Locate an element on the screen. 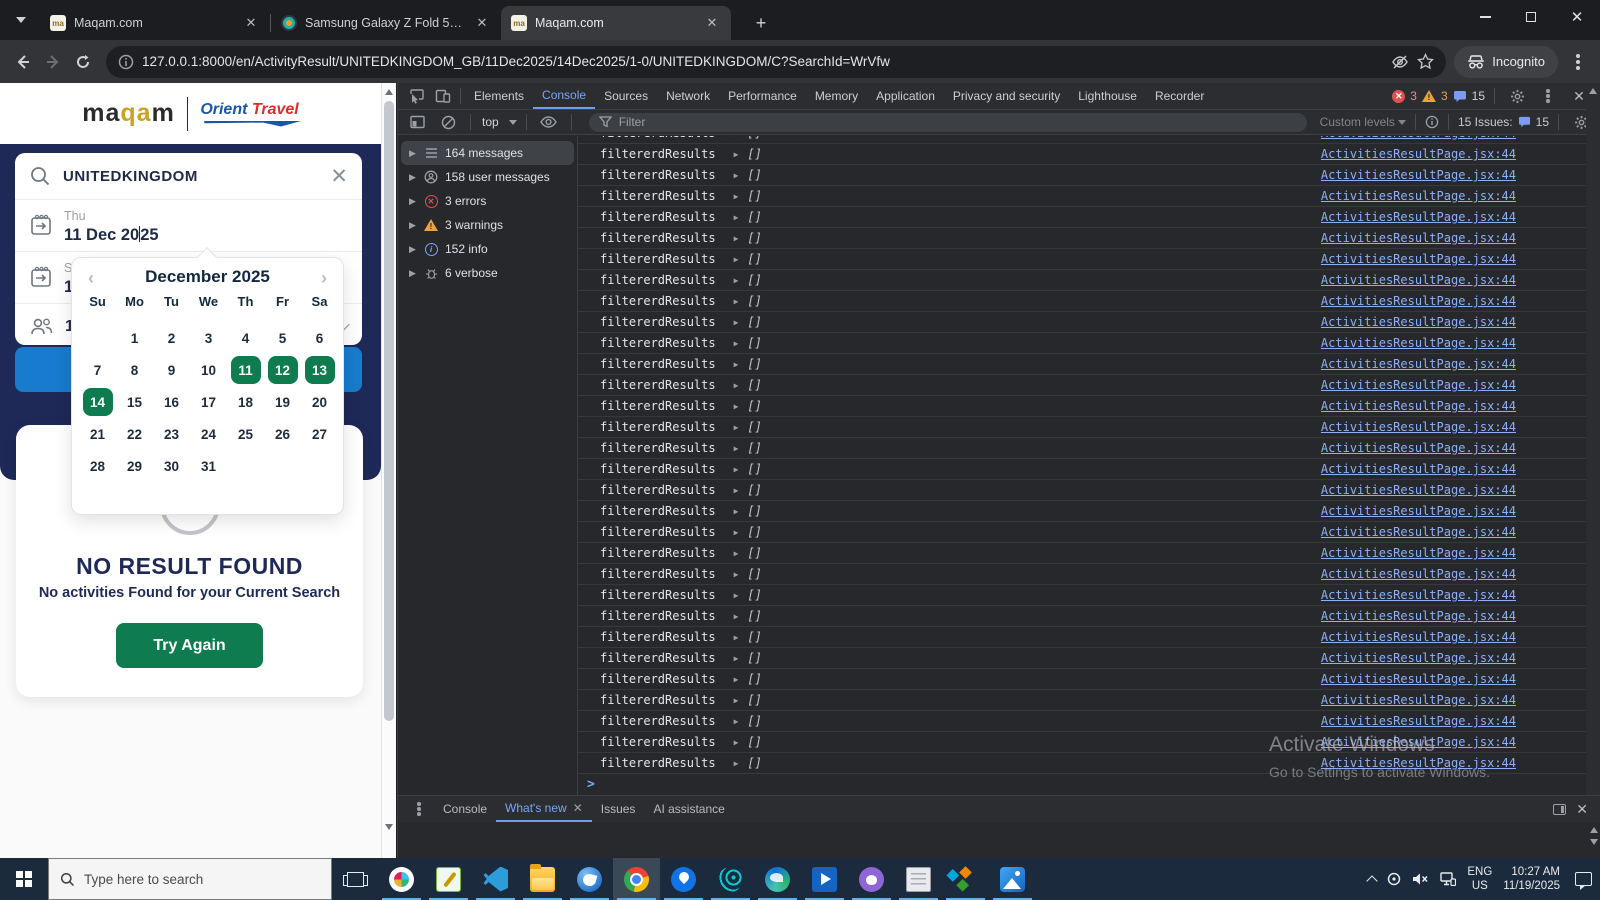  scroll-up-arrow-icon is located at coordinates (389, 92).